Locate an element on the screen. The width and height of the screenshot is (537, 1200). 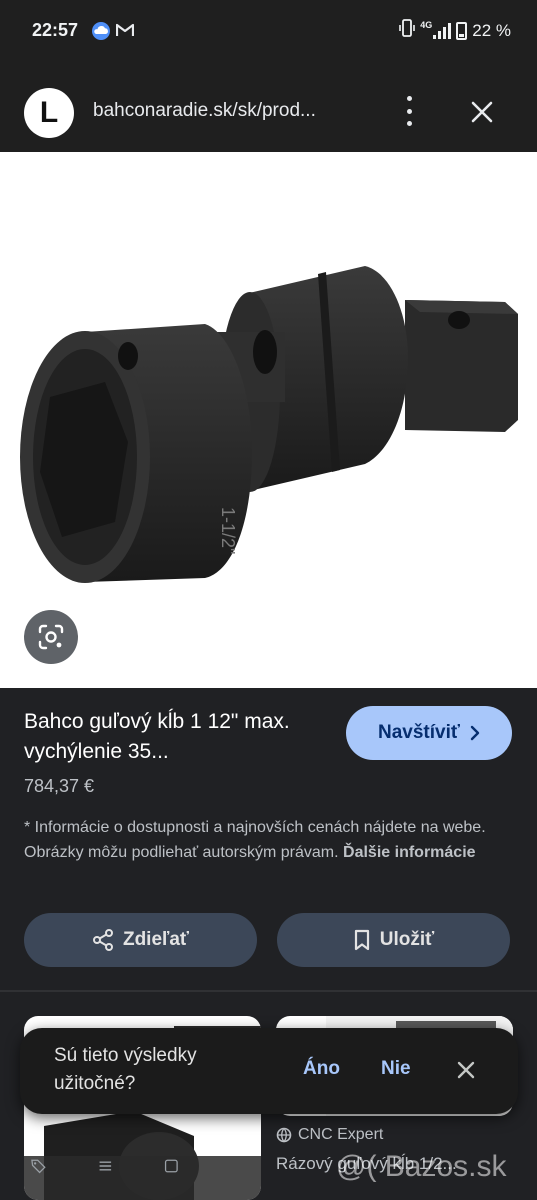
visit-button: Navštíviť is located at coordinates (429, 733).